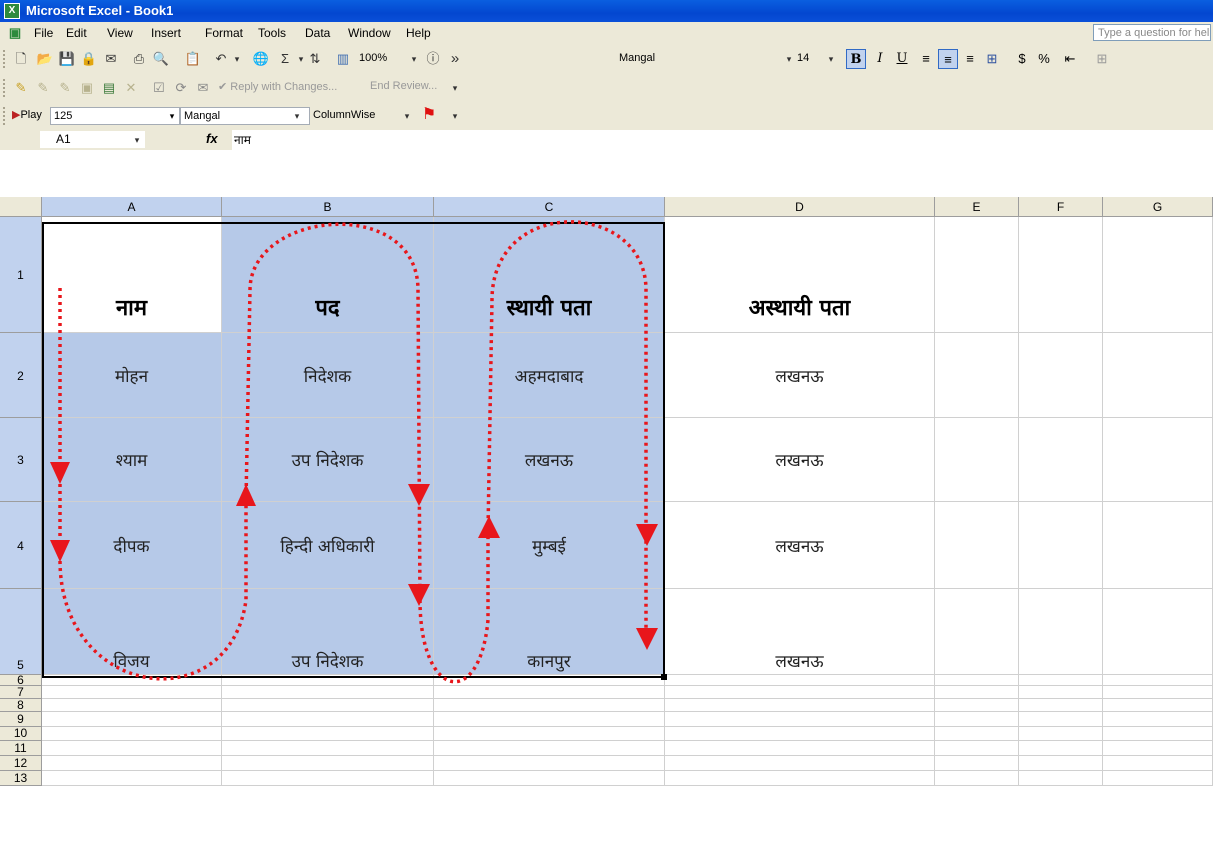  Describe the element at coordinates (21, 59) in the screenshot. I see `new-icon: 🗋` at that location.